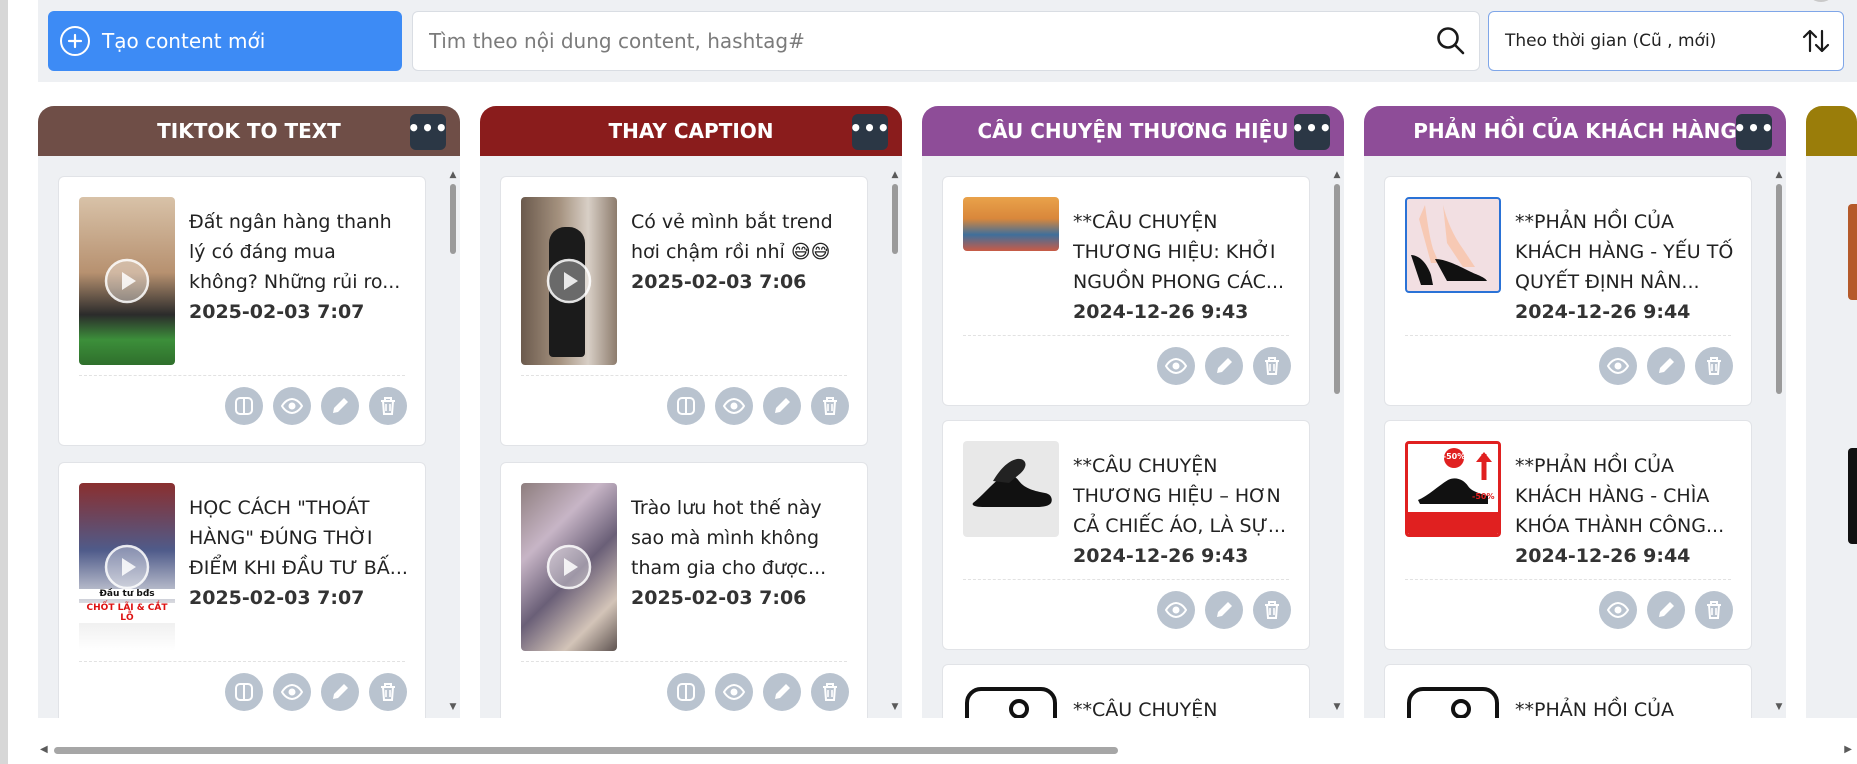 The image size is (1857, 764). Describe the element at coordinates (277, 312) in the screenshot. I see `card-date: 2025-02-03 7:07` at that location.